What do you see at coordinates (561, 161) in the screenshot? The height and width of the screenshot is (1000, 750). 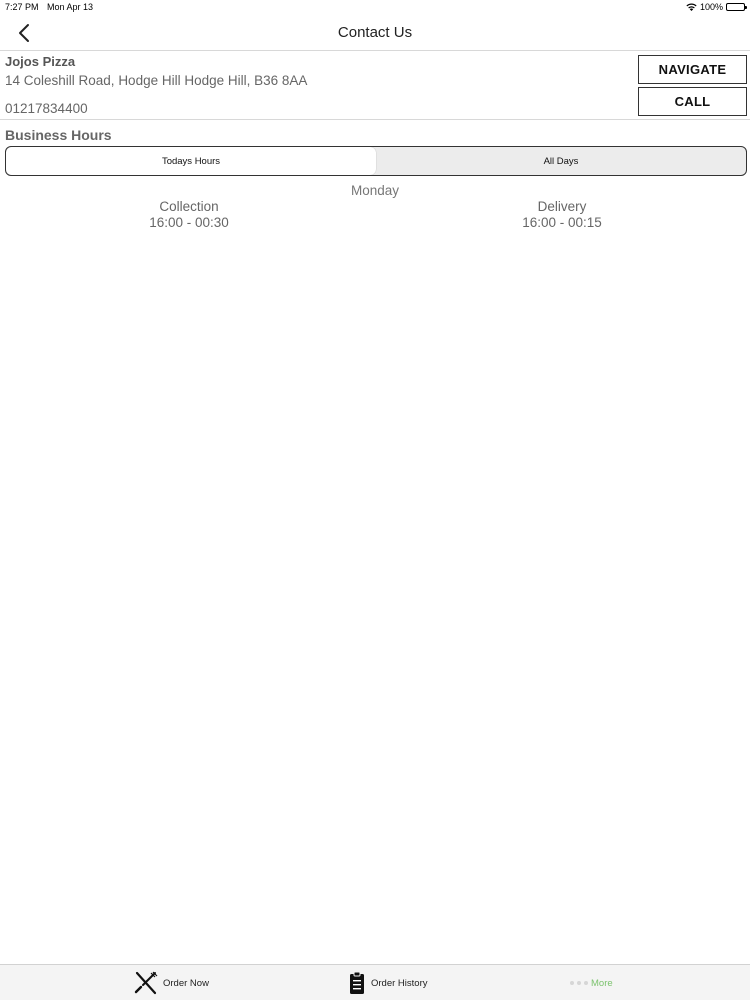 I see `tab-all-days: All Days` at bounding box center [561, 161].